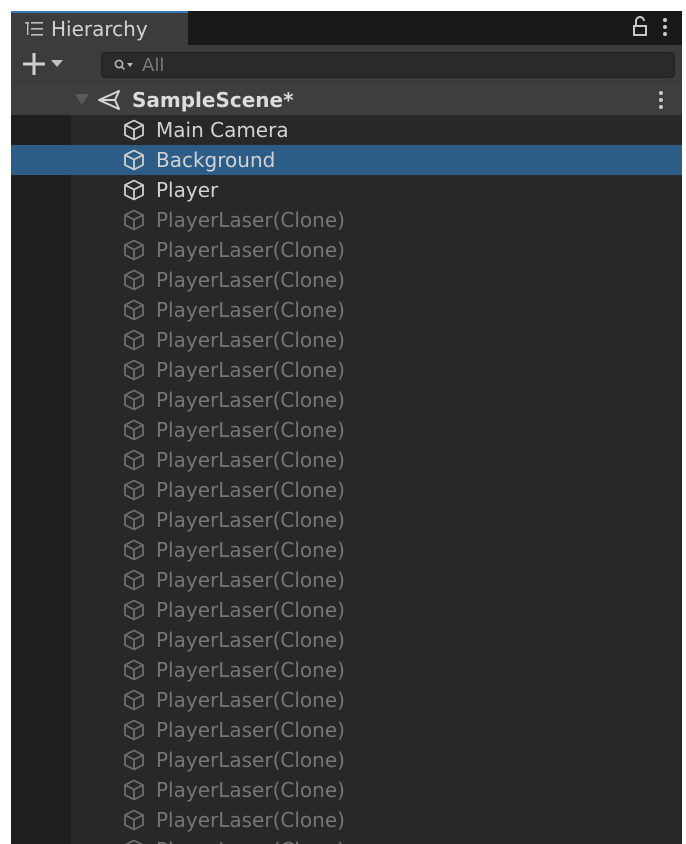 This screenshot has width=686, height=844. I want to click on hierarchy-item: Player, so click(346, 190).